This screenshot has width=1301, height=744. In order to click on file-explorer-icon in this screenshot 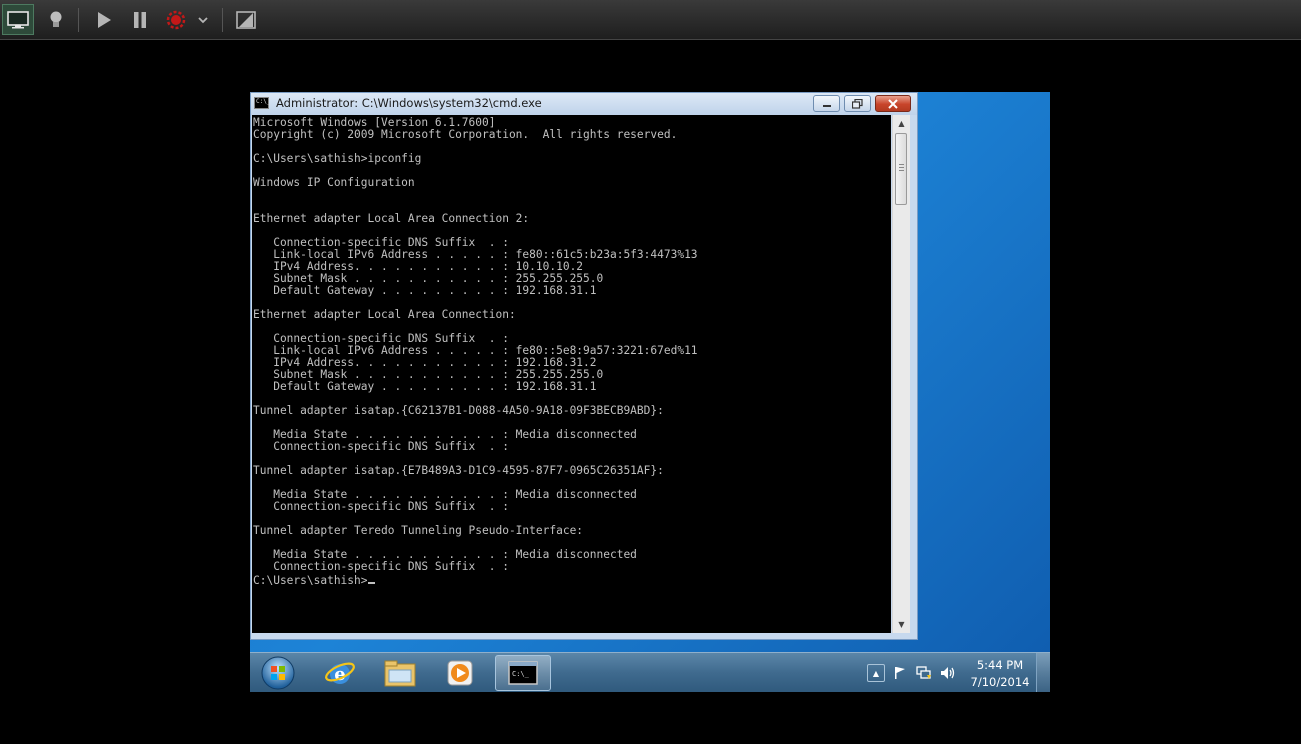, I will do `click(400, 673)`.